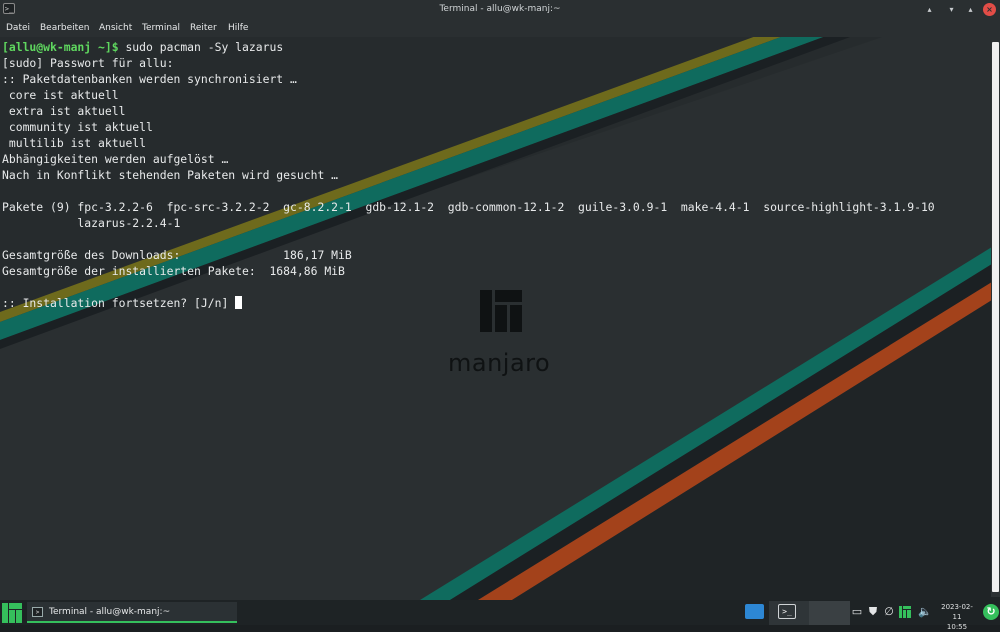  What do you see at coordinates (74, 143) in the screenshot?
I see `output-line: multilib ist aktuell` at bounding box center [74, 143].